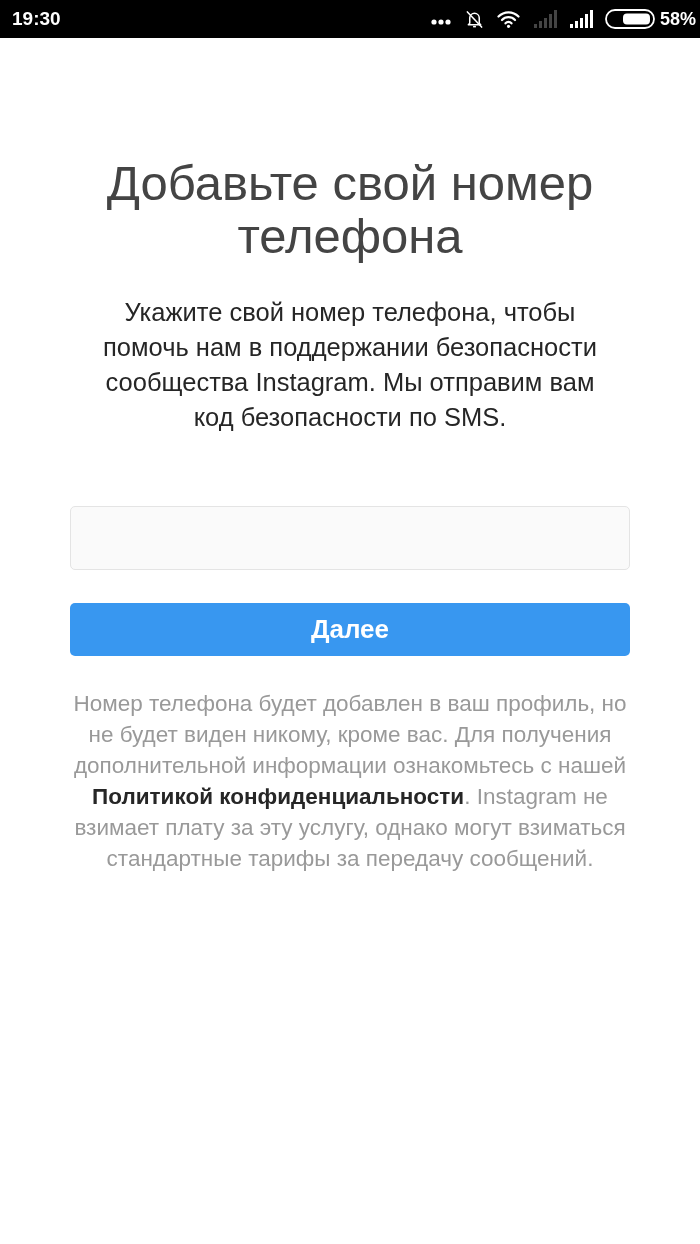  I want to click on muted-bell-icon, so click(474, 19).